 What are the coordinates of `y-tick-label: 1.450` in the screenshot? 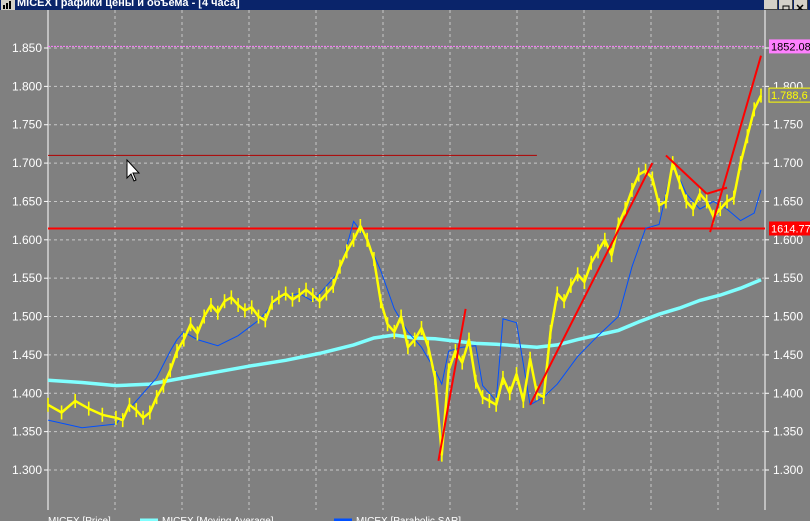 It's located at (27, 355).